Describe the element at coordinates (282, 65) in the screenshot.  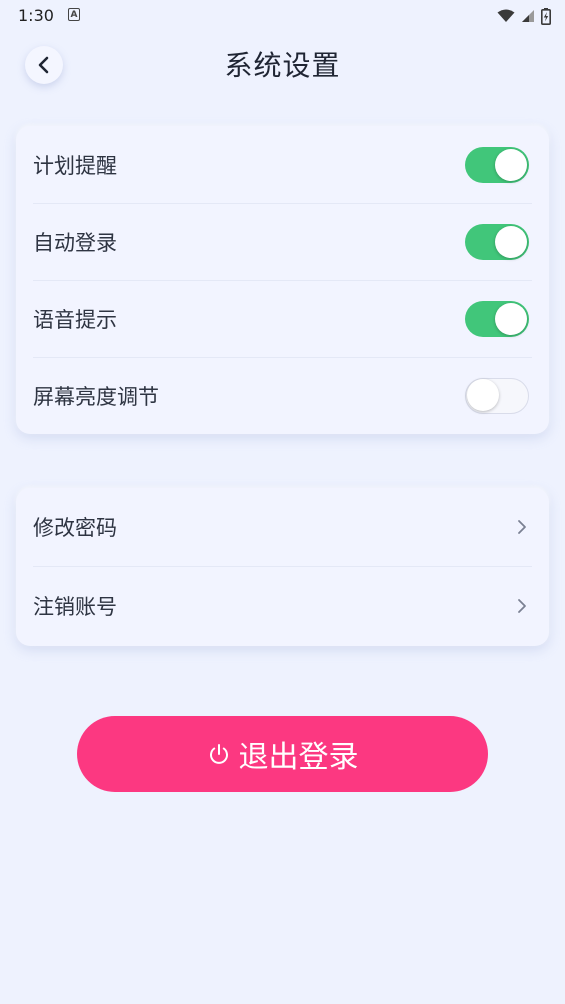
I see `page-title: 系统设置` at that location.